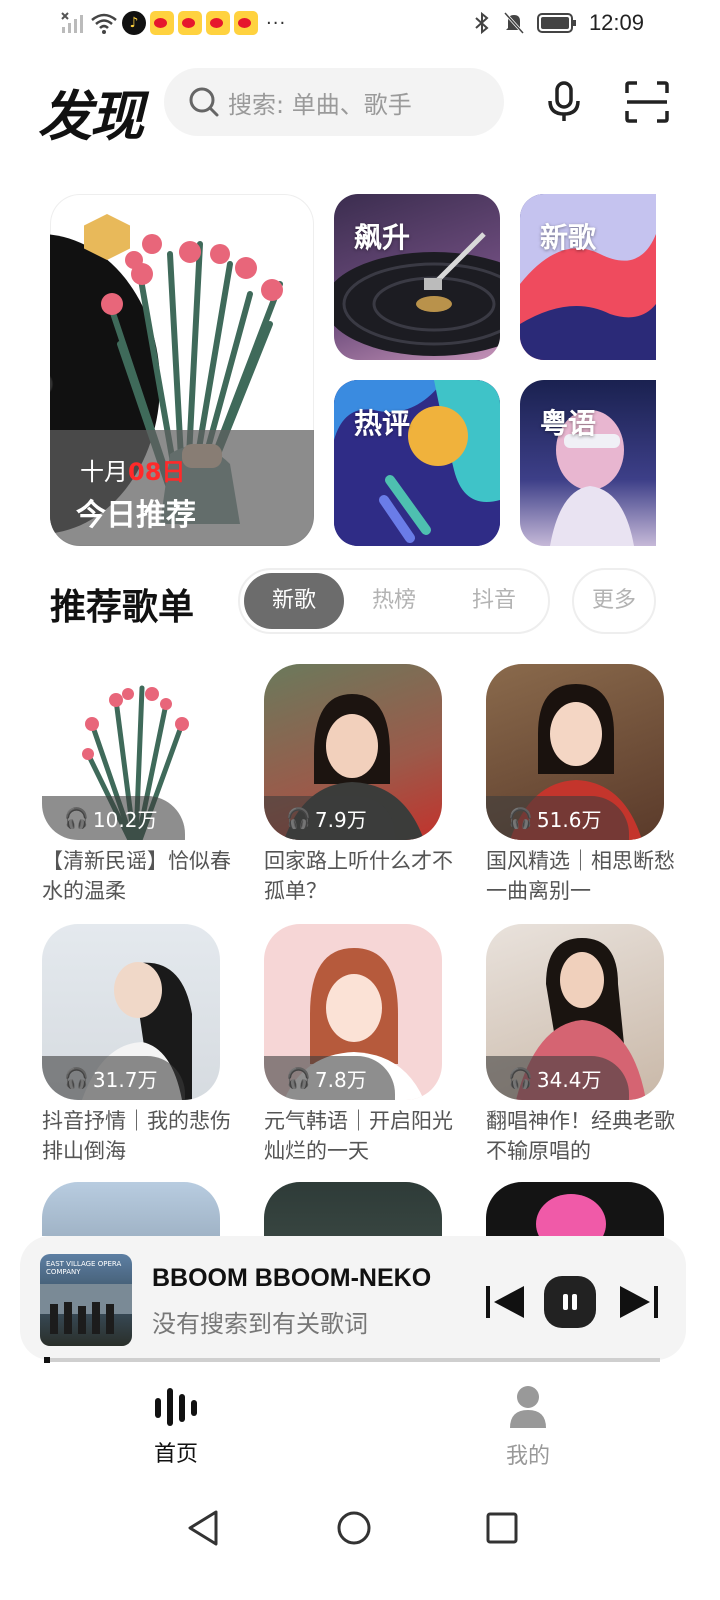  Describe the element at coordinates (320, 104) in the screenshot. I see `search-placeholder: 搜索: 单曲、歌手` at that location.